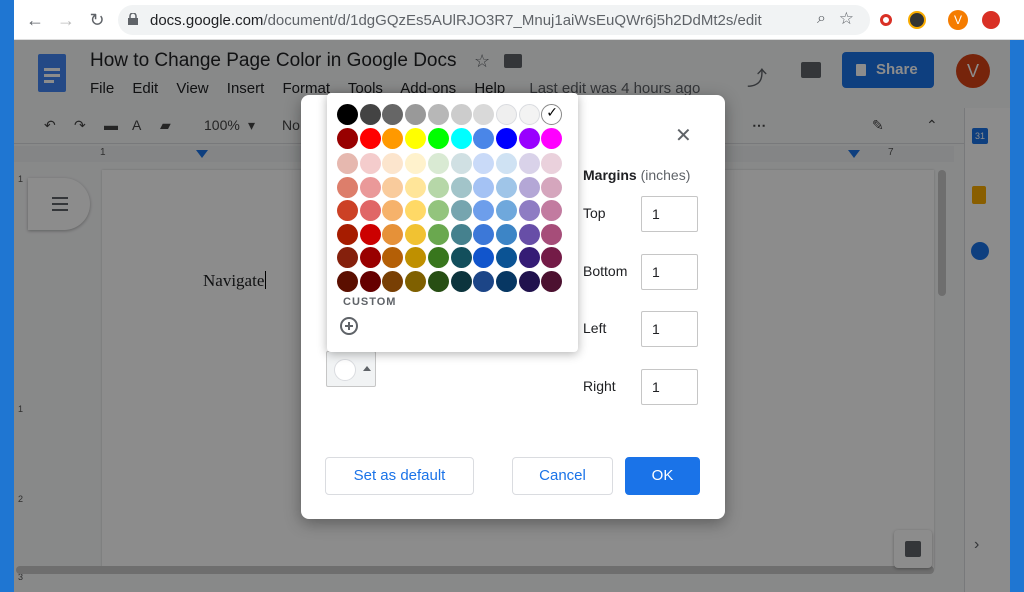 This screenshot has width=1024, height=592. I want to click on back-icon: ←, so click(35, 20).